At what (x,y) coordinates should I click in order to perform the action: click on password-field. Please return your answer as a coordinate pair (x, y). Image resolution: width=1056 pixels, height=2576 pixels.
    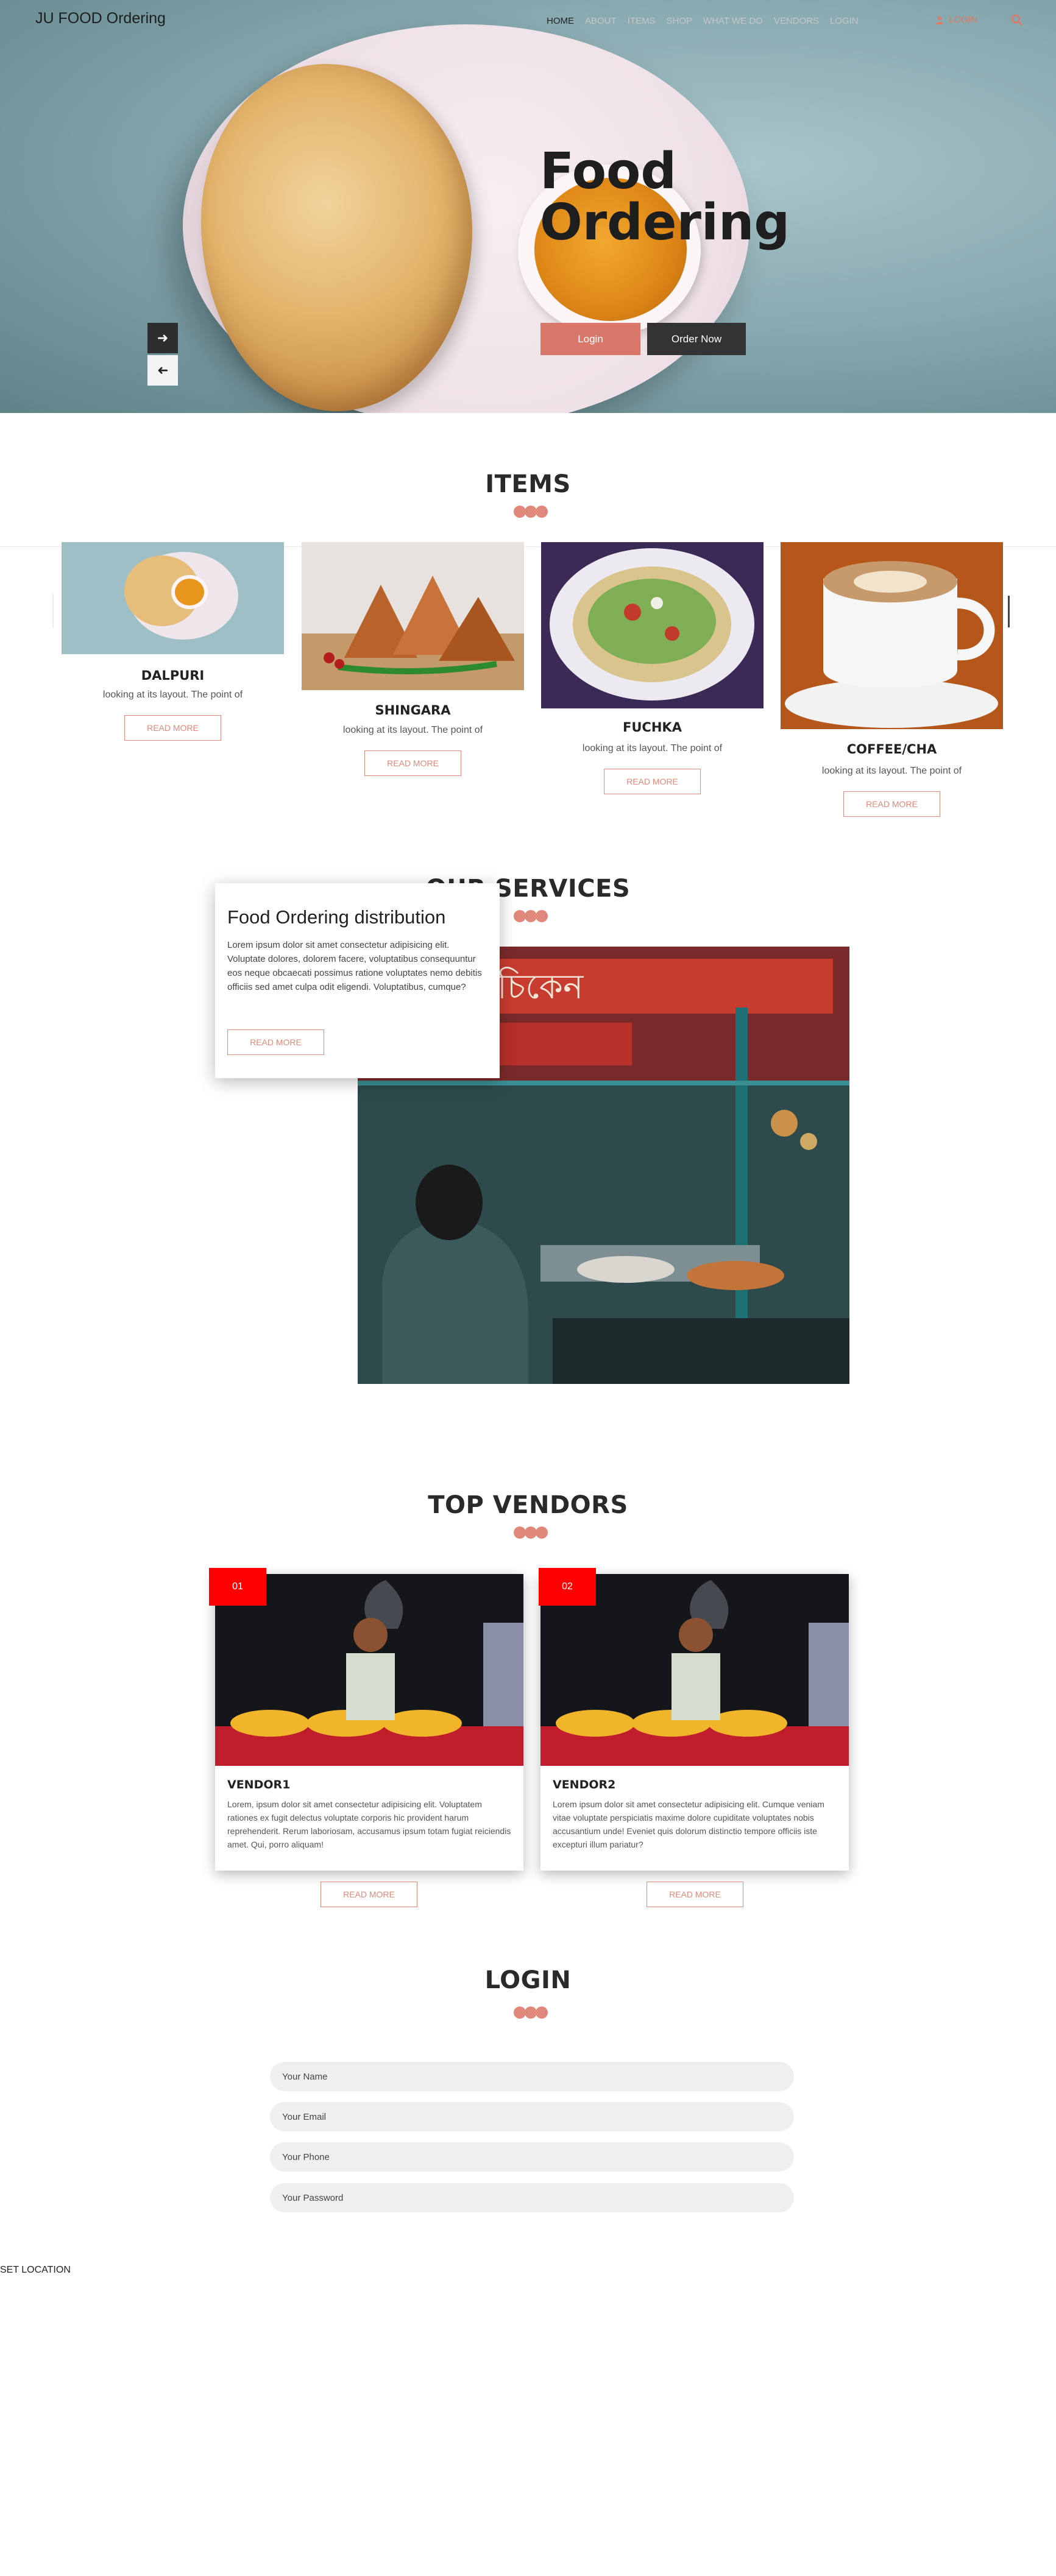
    Looking at the image, I should click on (532, 2197).